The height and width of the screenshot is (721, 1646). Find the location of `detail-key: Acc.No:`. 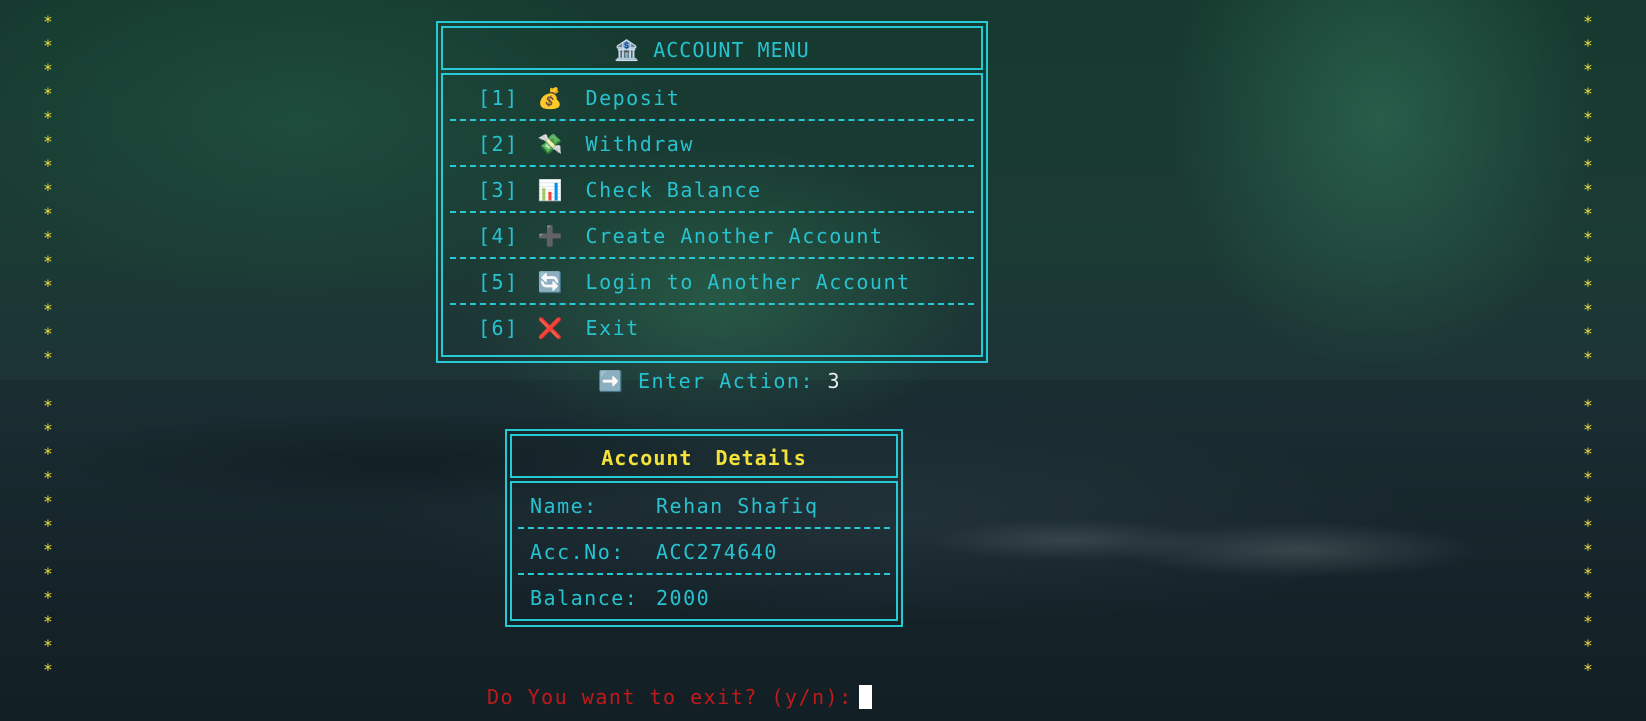

detail-key: Acc.No: is located at coordinates (577, 552).